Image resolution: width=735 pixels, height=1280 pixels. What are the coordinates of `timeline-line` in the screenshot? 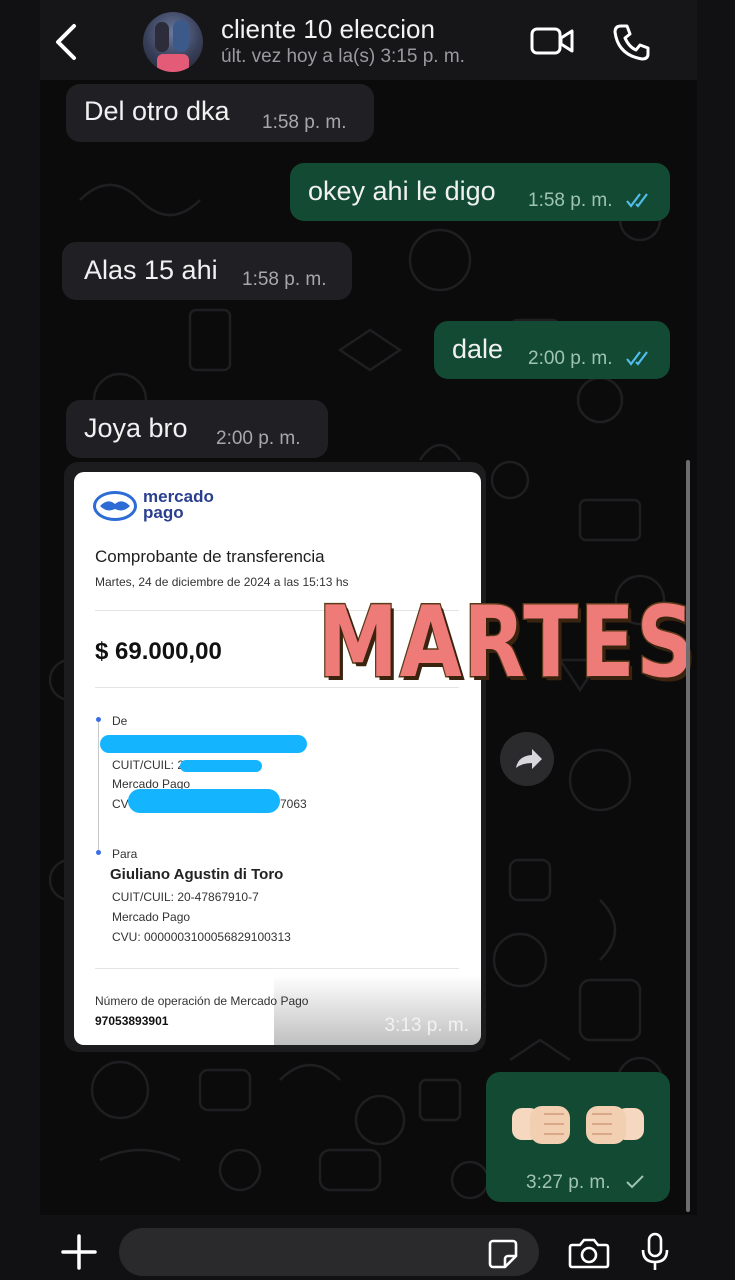 It's located at (98, 785).